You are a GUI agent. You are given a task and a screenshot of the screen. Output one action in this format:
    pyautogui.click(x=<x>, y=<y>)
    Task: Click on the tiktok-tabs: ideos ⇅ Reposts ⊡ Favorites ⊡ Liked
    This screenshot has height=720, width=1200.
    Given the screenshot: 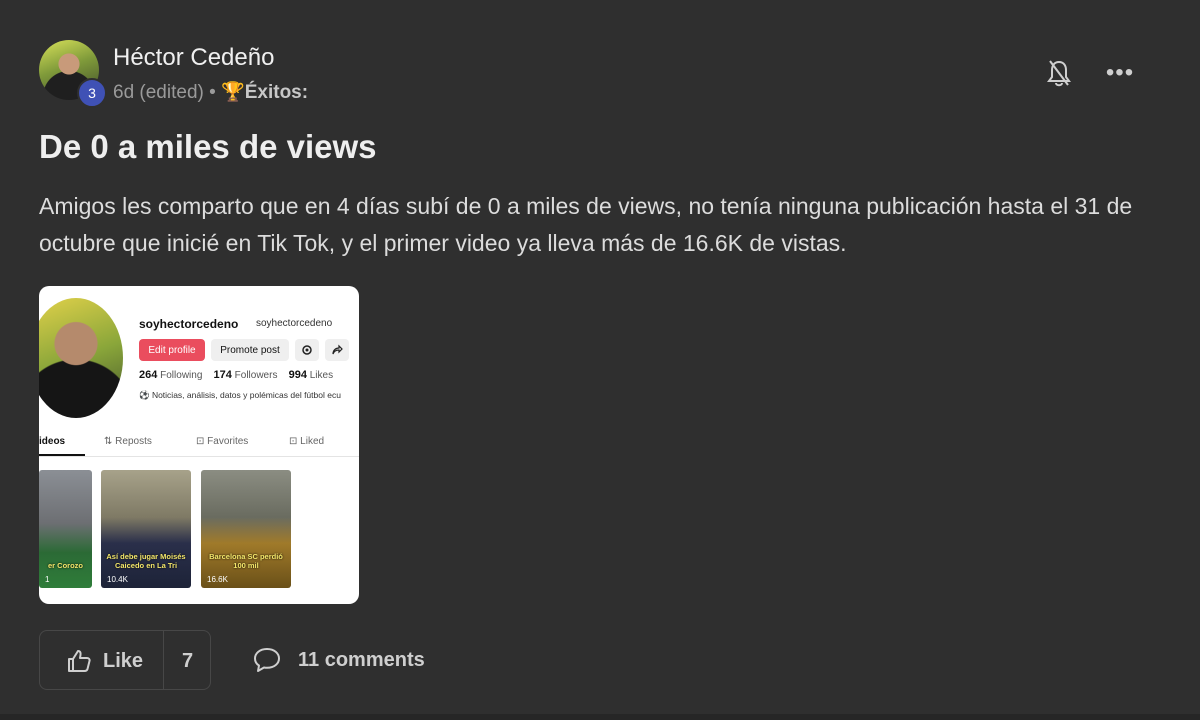 What is the action you would take?
    pyautogui.click(x=199, y=447)
    